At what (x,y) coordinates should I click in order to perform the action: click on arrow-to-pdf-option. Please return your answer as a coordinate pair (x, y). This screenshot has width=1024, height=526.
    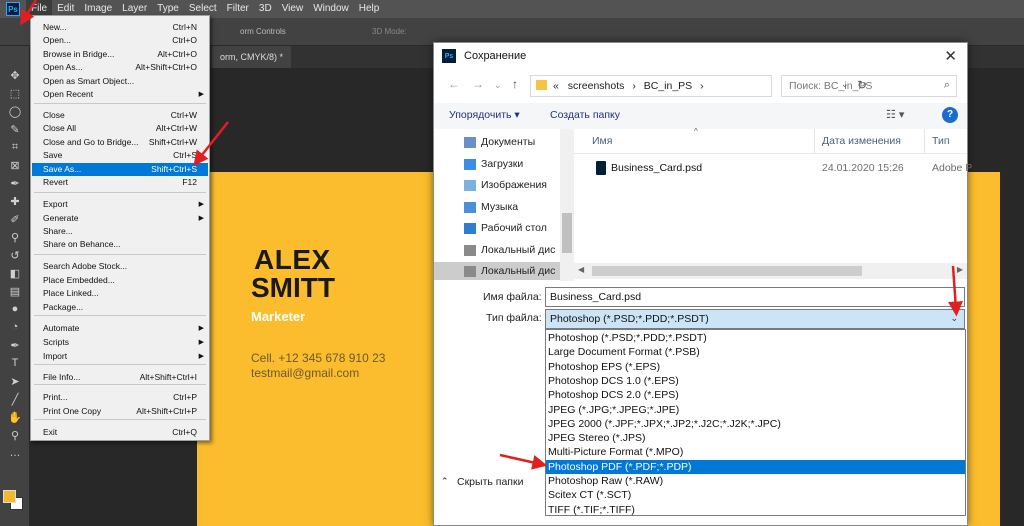
    Looking at the image, I should click on (523, 461).